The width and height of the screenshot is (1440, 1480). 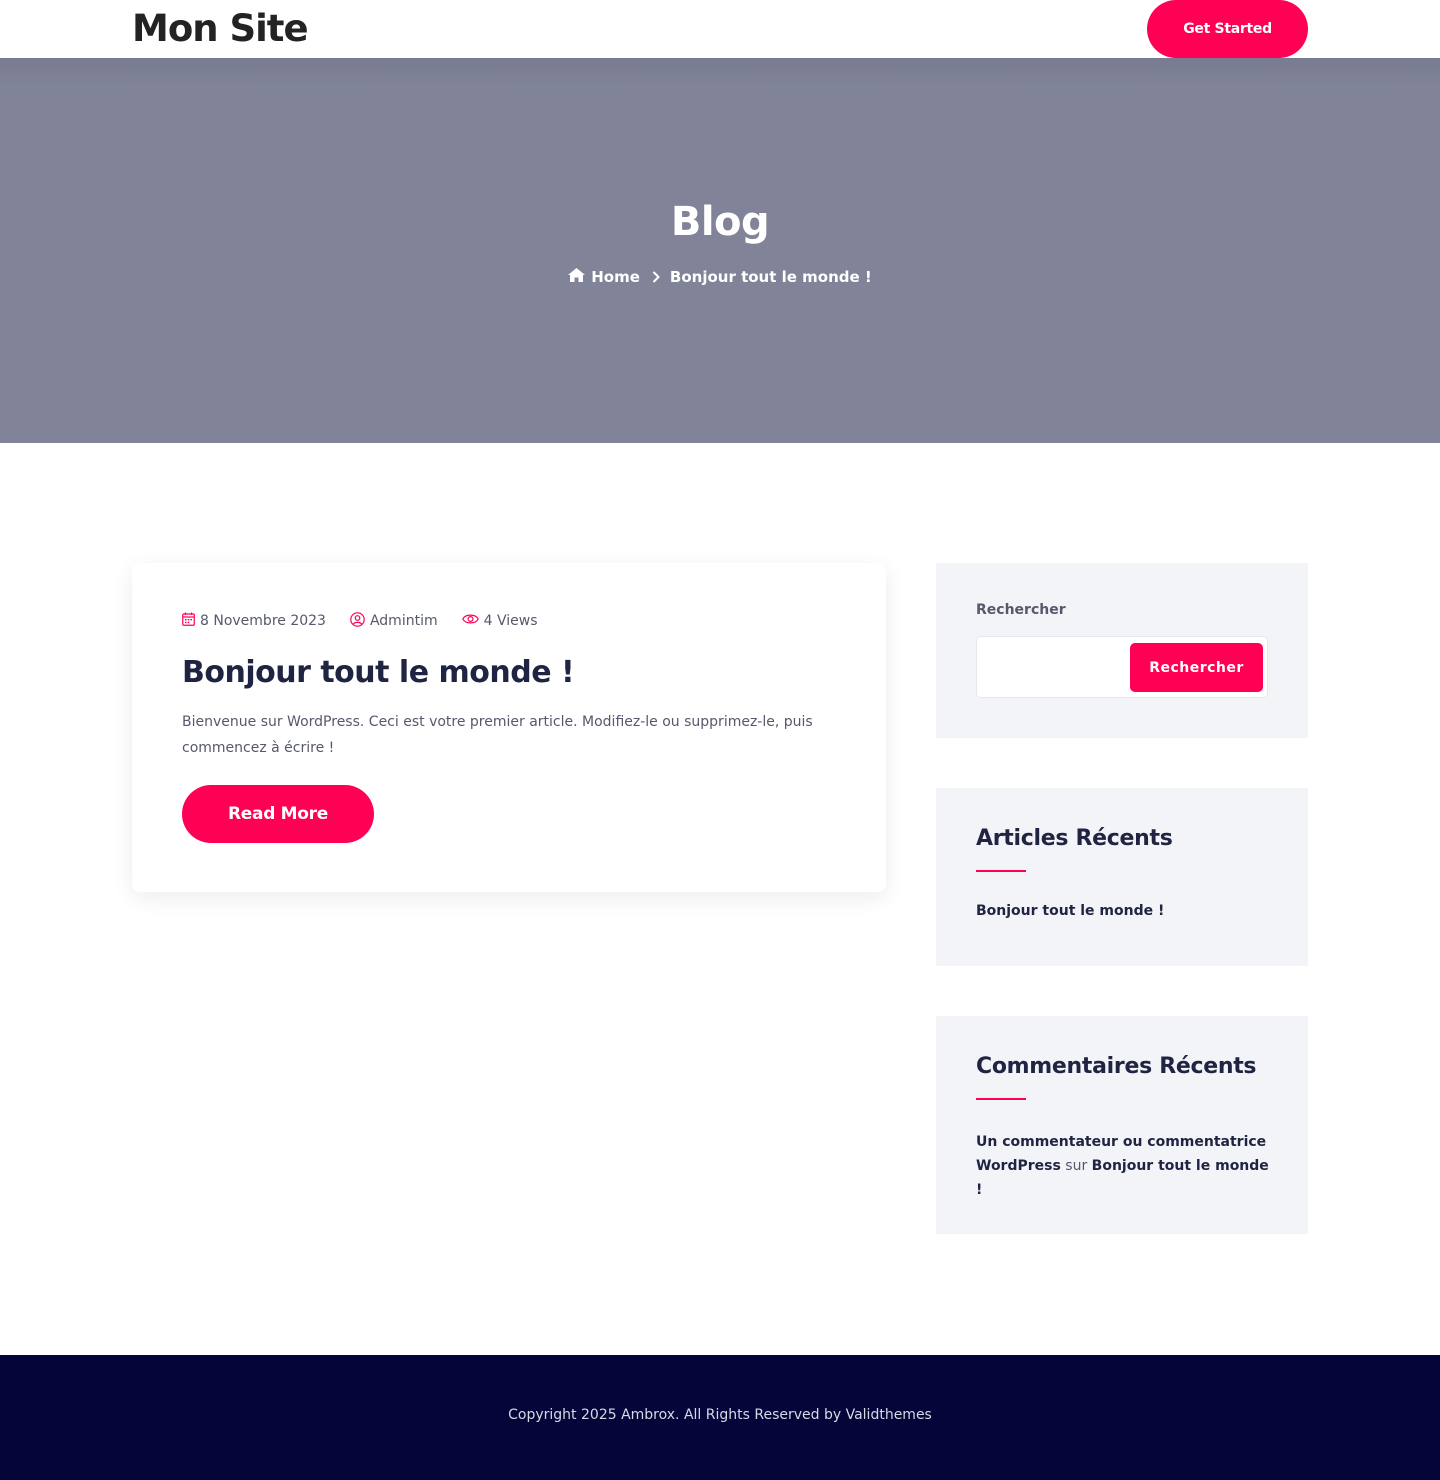 What do you see at coordinates (1116, 1066) in the screenshot?
I see `recent-comments-title: Commentaires Récents` at bounding box center [1116, 1066].